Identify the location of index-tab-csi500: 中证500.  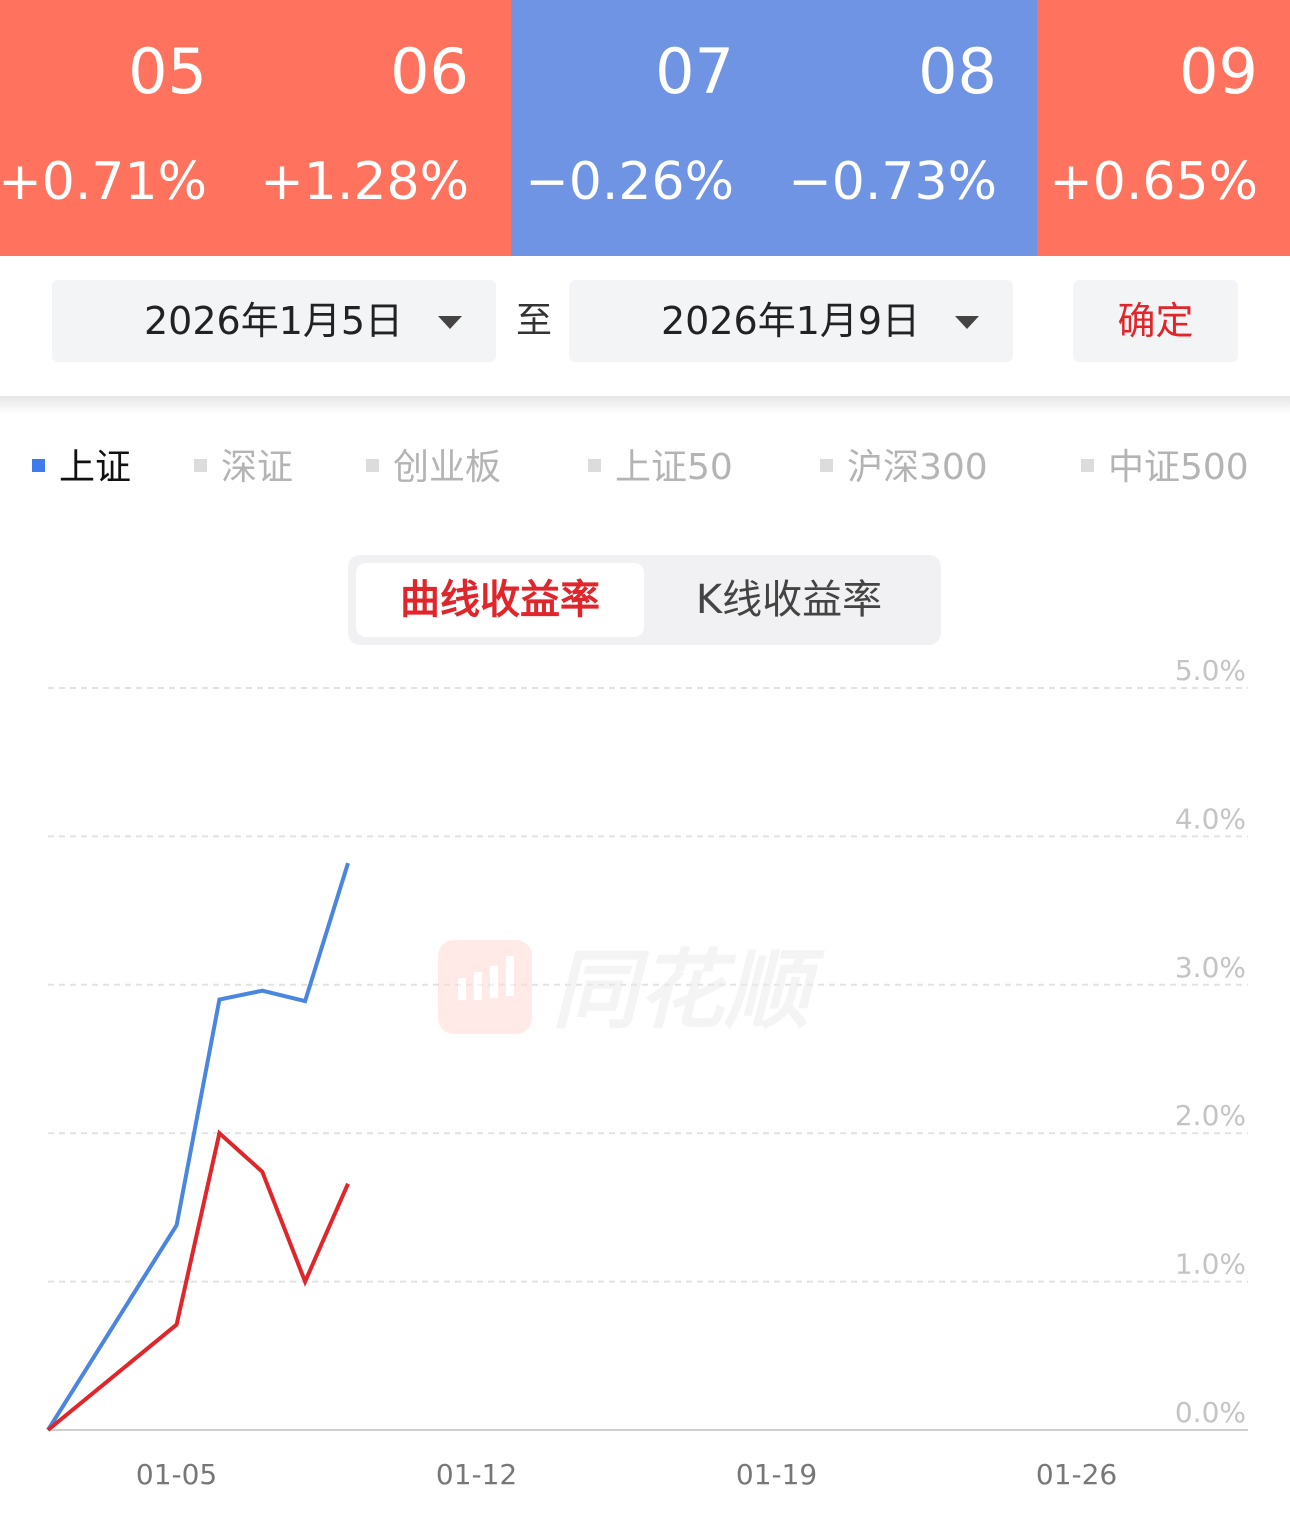
(1165, 468).